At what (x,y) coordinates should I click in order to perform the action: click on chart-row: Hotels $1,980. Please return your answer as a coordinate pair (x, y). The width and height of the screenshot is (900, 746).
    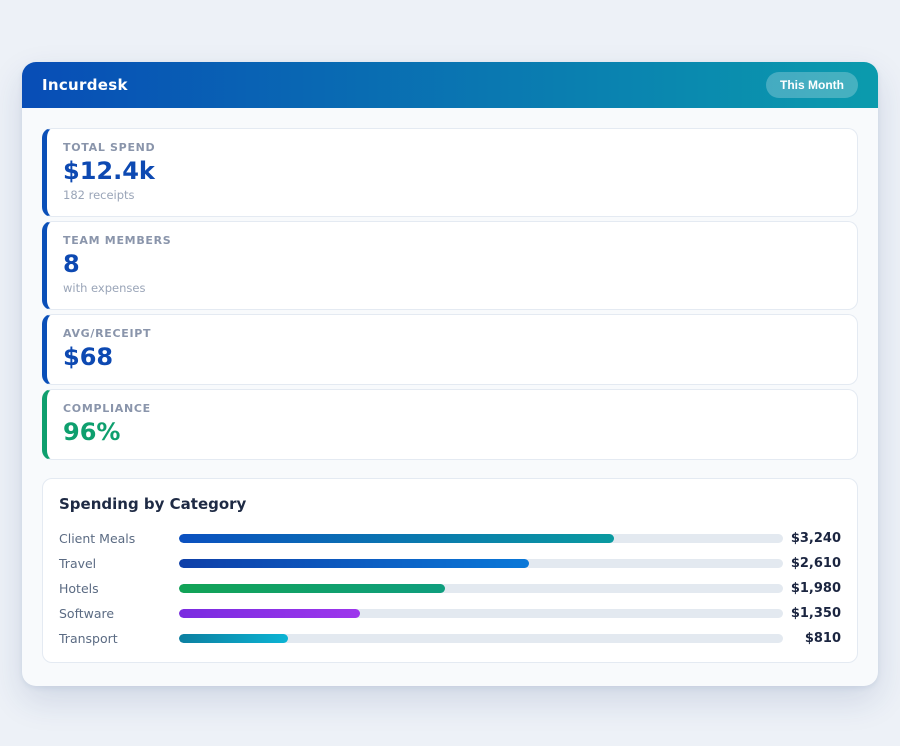
    Looking at the image, I should click on (450, 588).